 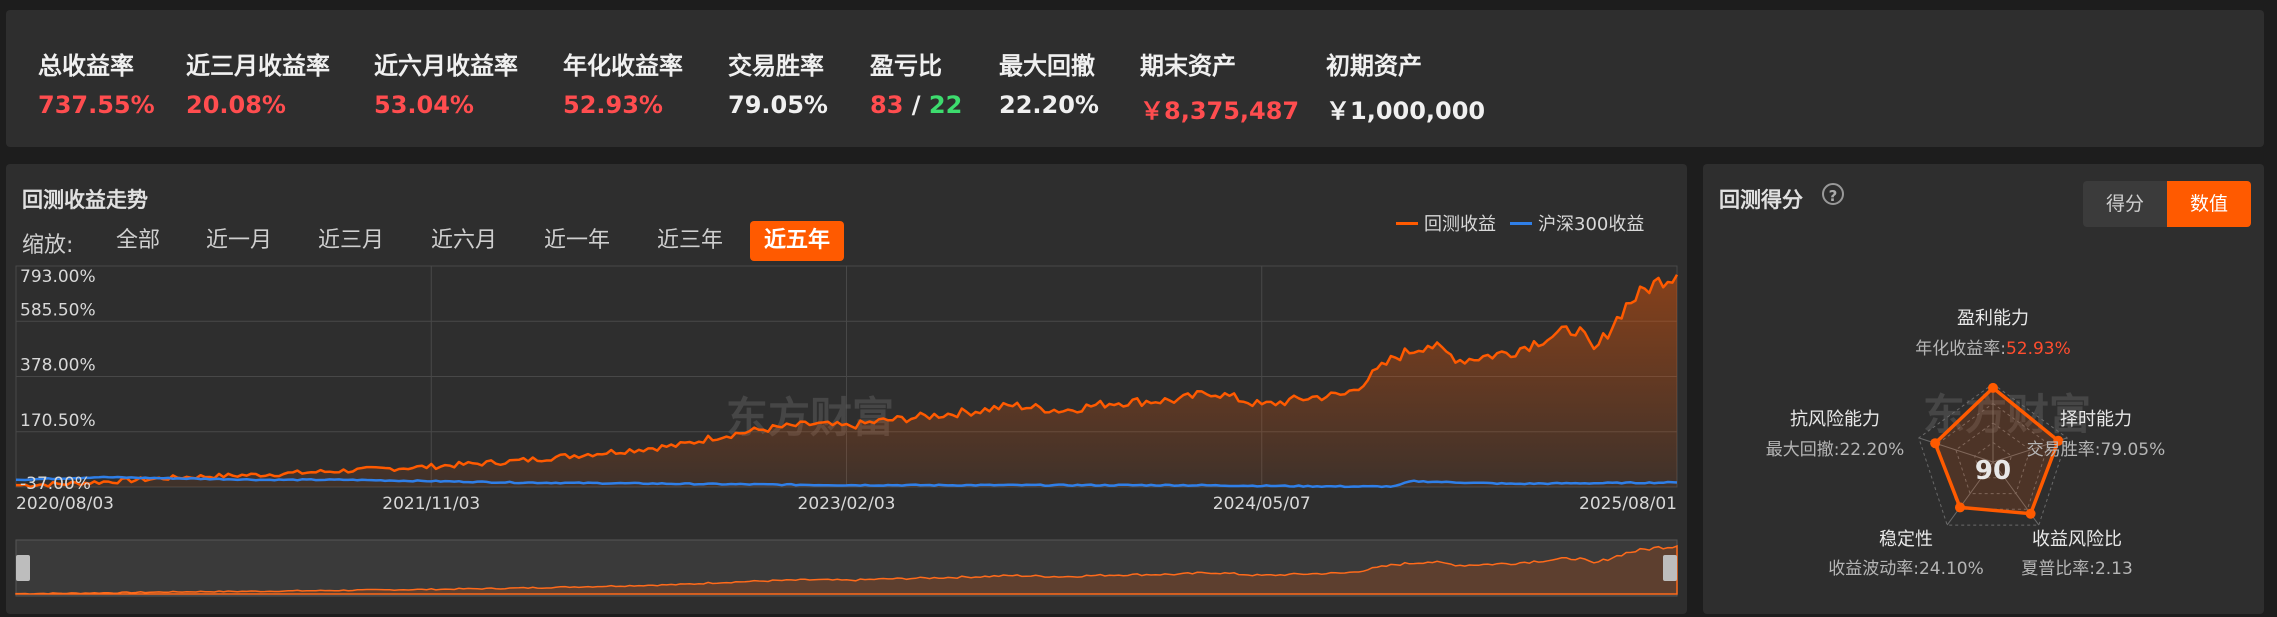 I want to click on stat-label: 盈亏比, so click(x=906, y=66).